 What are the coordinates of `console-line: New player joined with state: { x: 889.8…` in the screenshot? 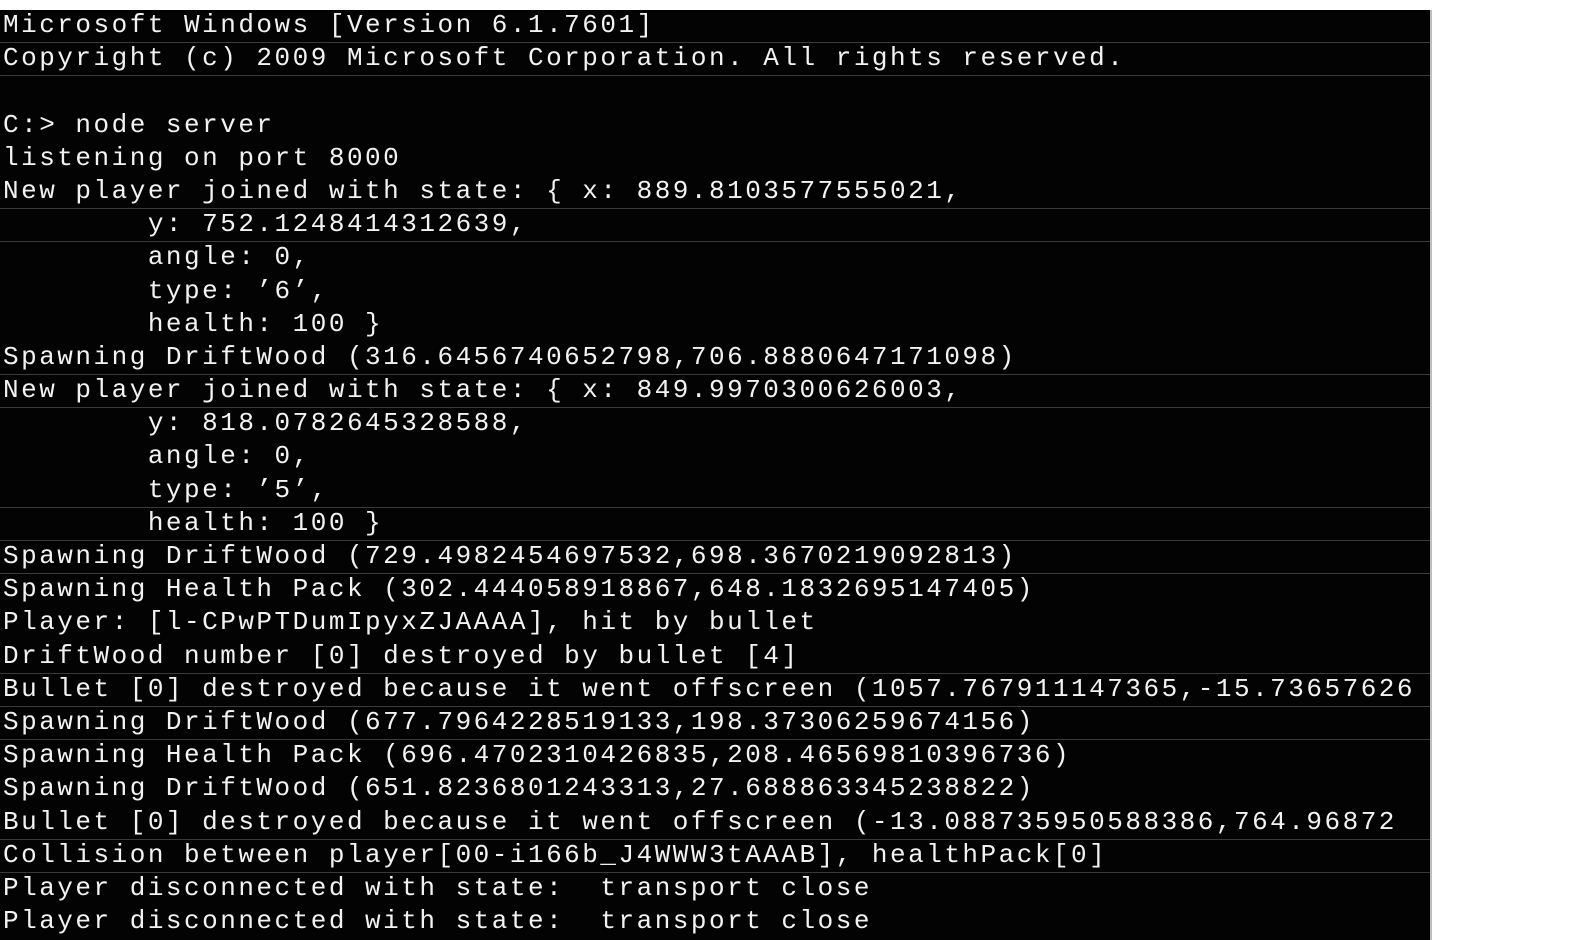 It's located at (715, 193).